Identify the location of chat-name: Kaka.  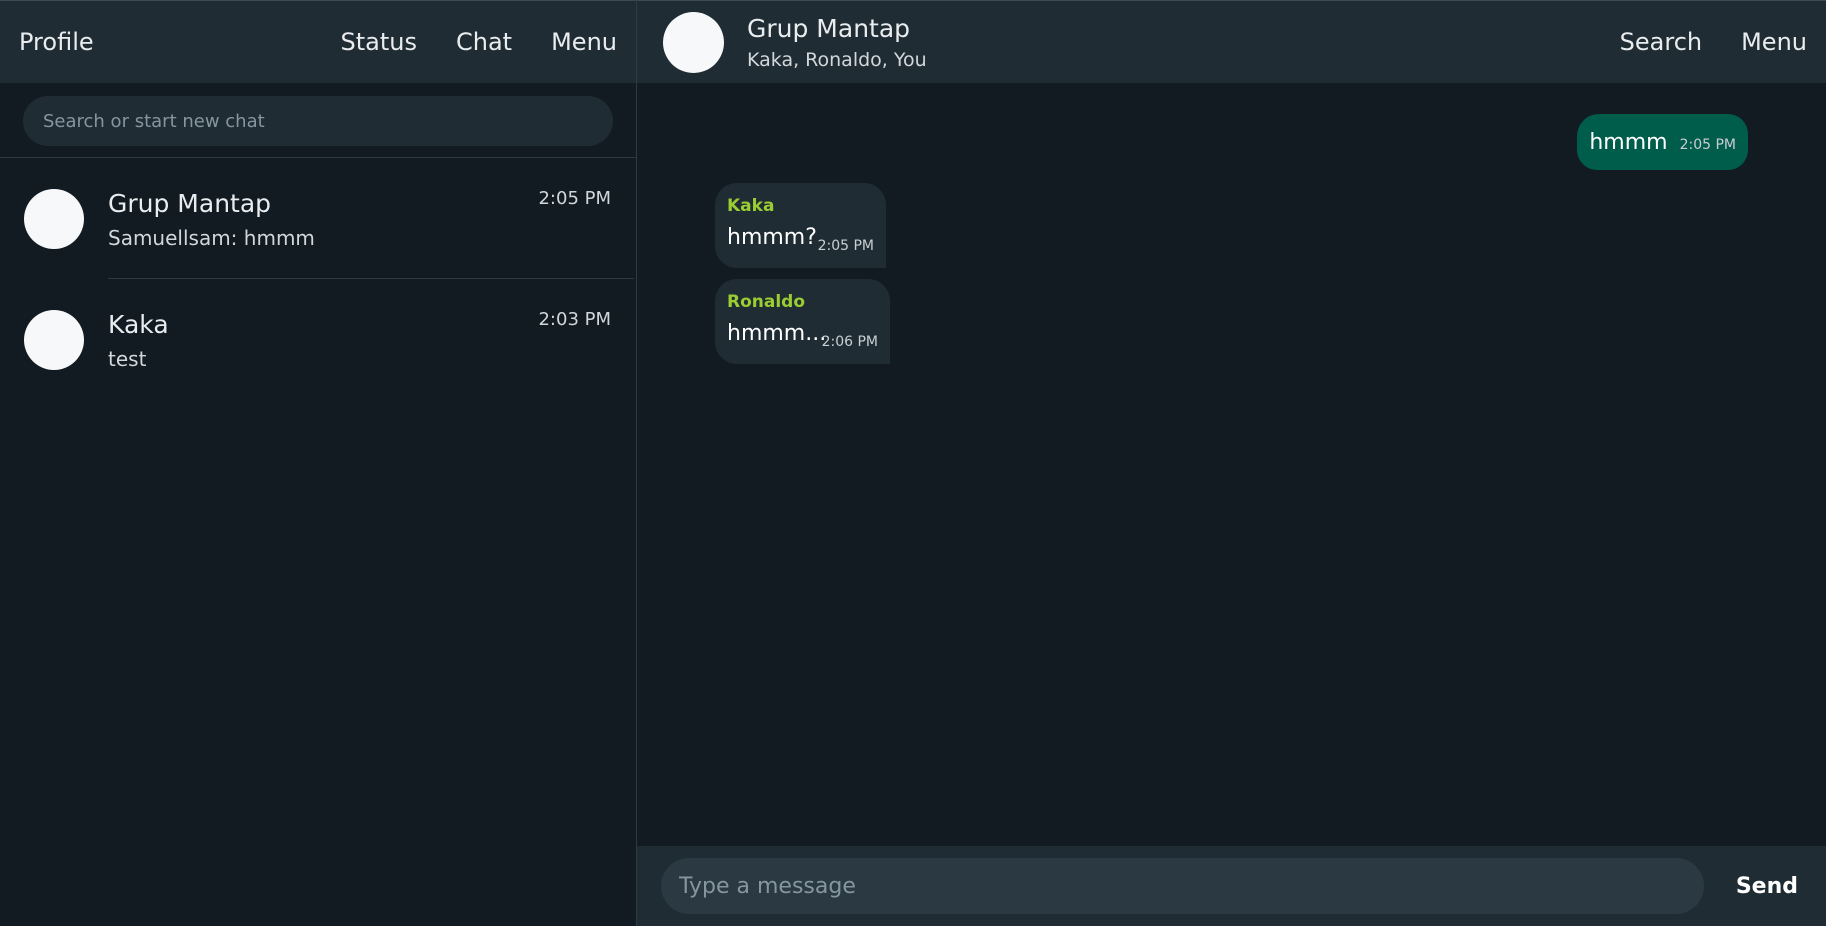
(138, 324).